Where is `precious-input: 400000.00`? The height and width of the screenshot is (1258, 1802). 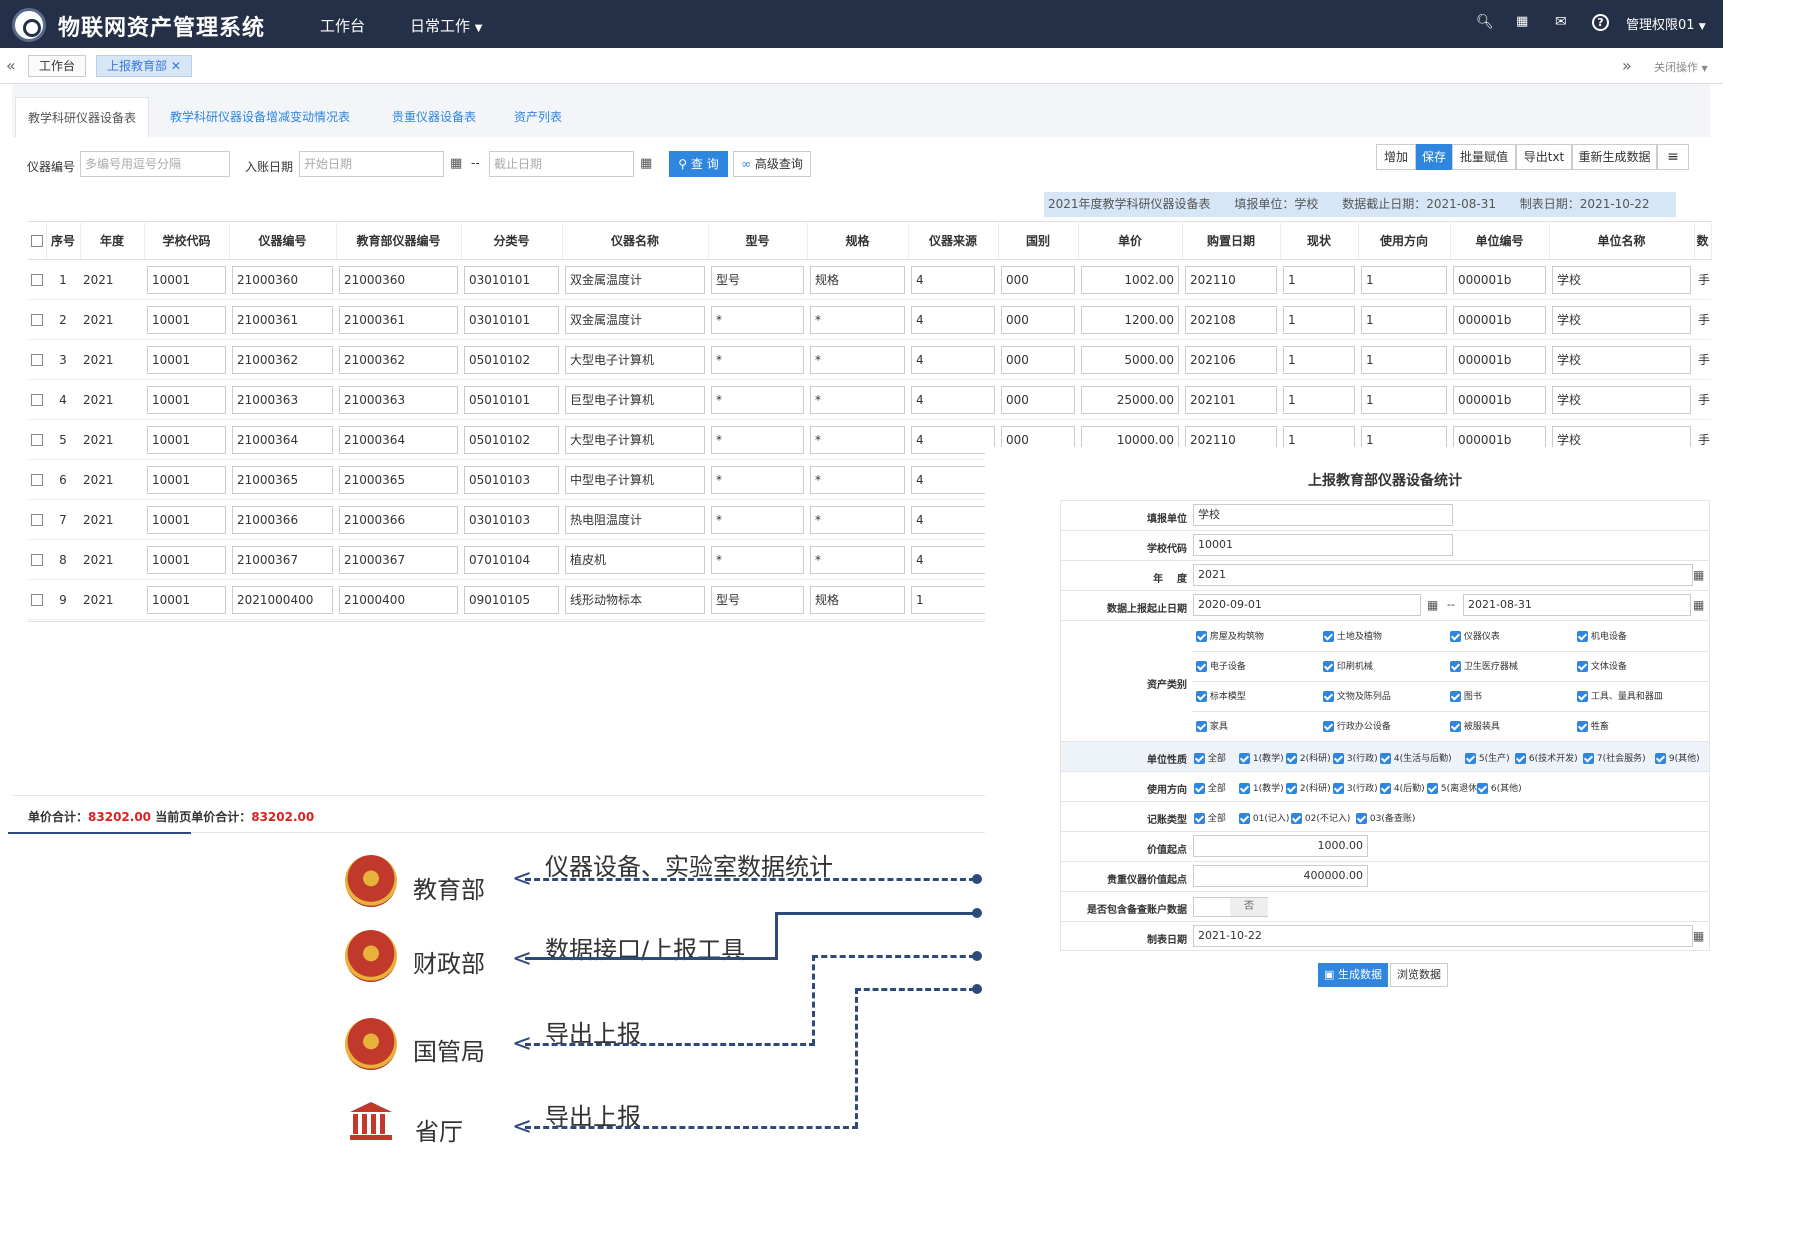
precious-input: 400000.00 is located at coordinates (1280, 876).